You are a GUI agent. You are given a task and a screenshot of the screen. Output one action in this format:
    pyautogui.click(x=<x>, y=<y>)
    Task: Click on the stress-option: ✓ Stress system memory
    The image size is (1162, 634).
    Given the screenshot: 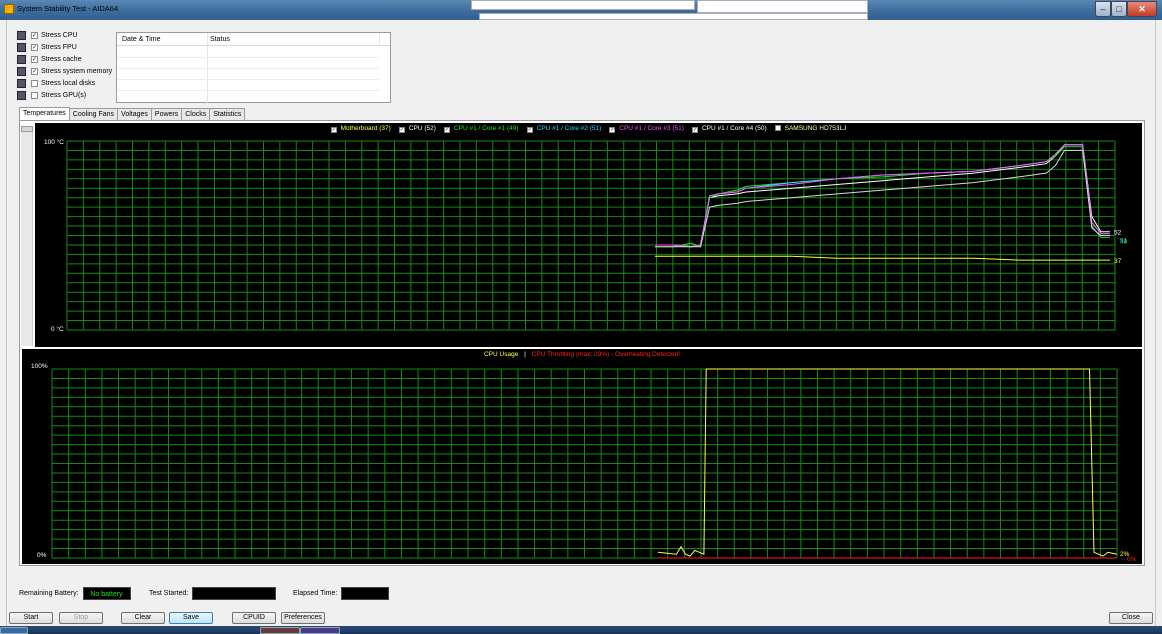 What is the action you would take?
    pyautogui.click(x=64, y=71)
    